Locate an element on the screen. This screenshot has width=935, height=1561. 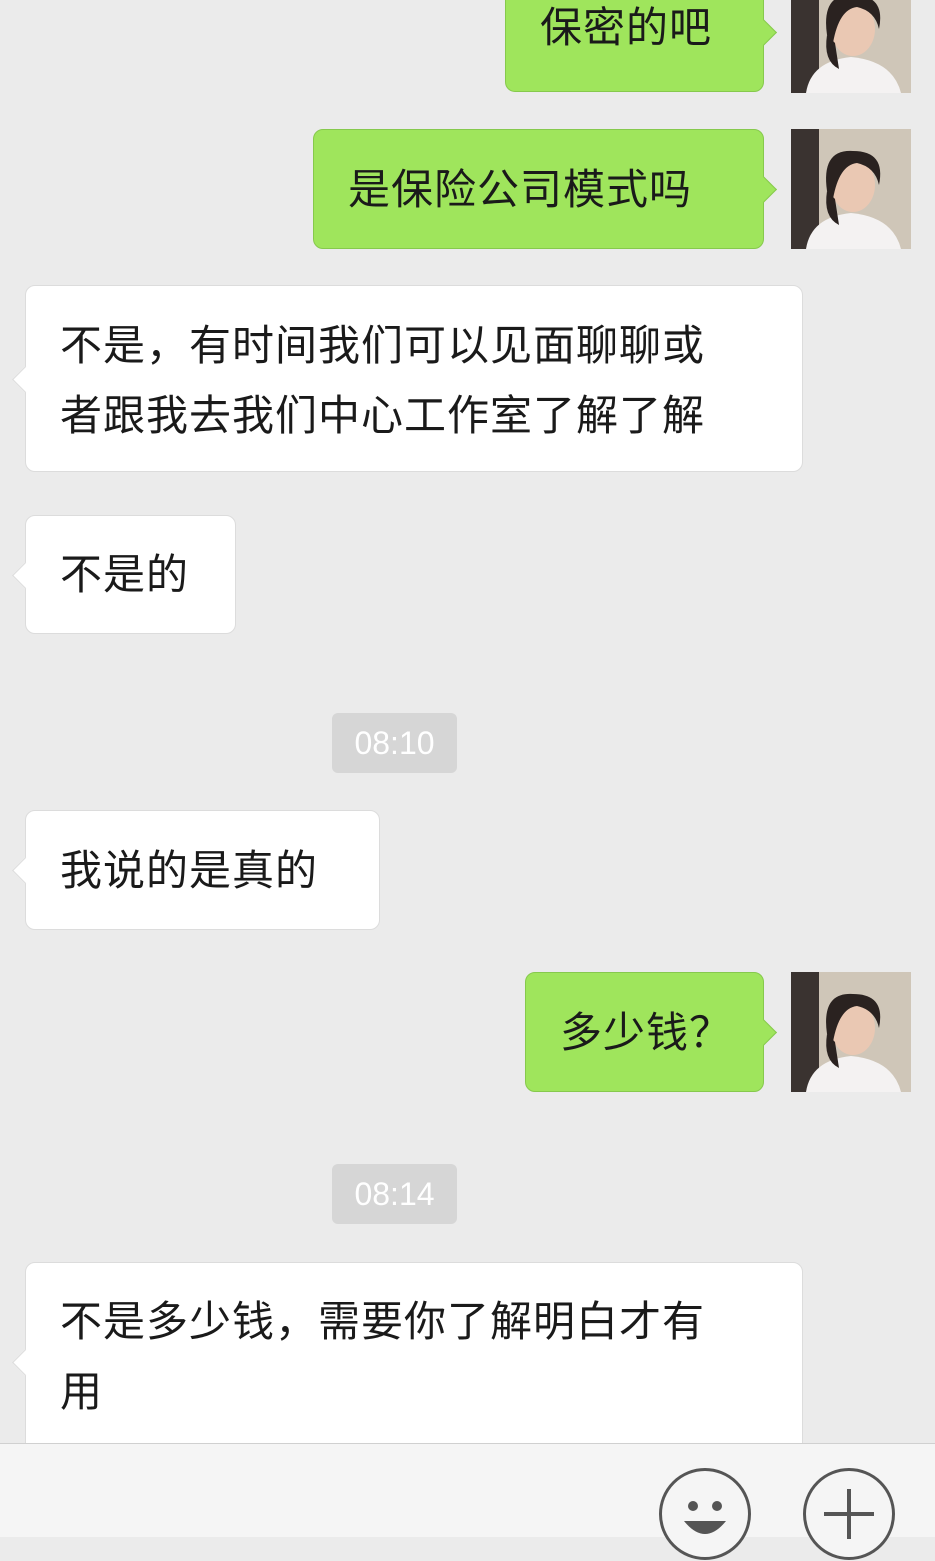
outgoing-message-bubble: 多少钱？ is located at coordinates (651, 1032).